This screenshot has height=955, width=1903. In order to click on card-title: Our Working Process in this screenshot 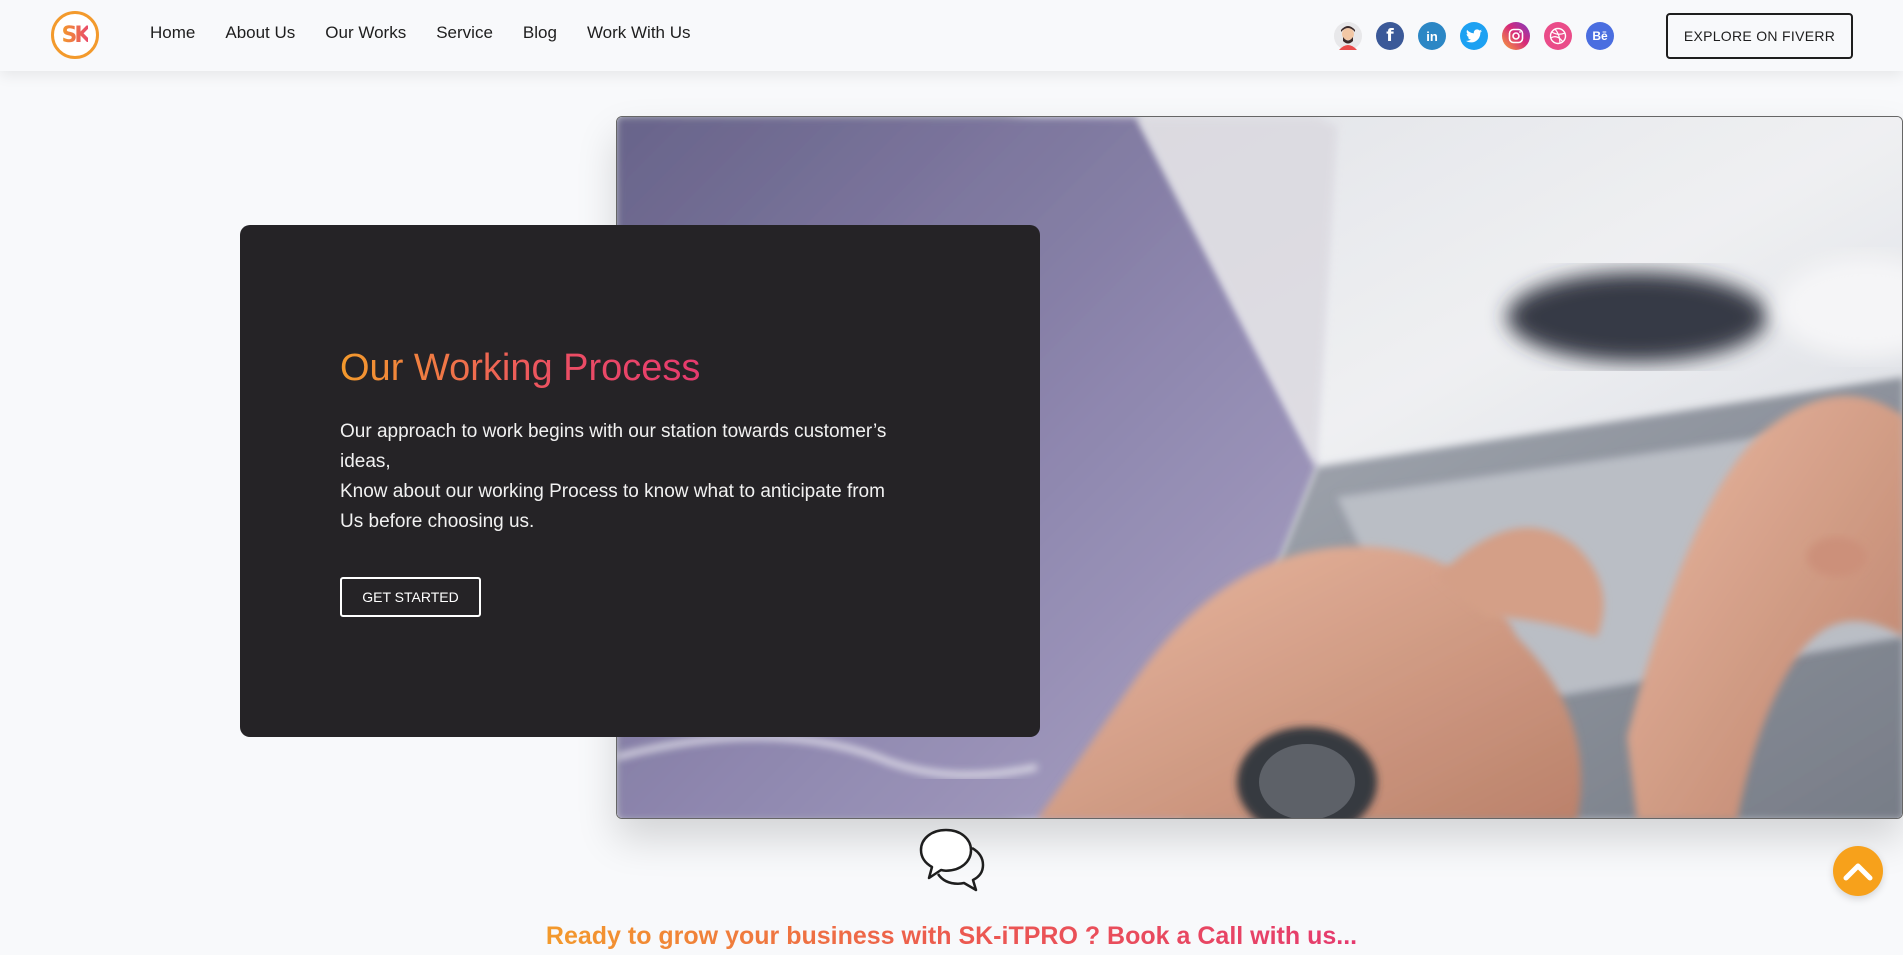, I will do `click(520, 368)`.